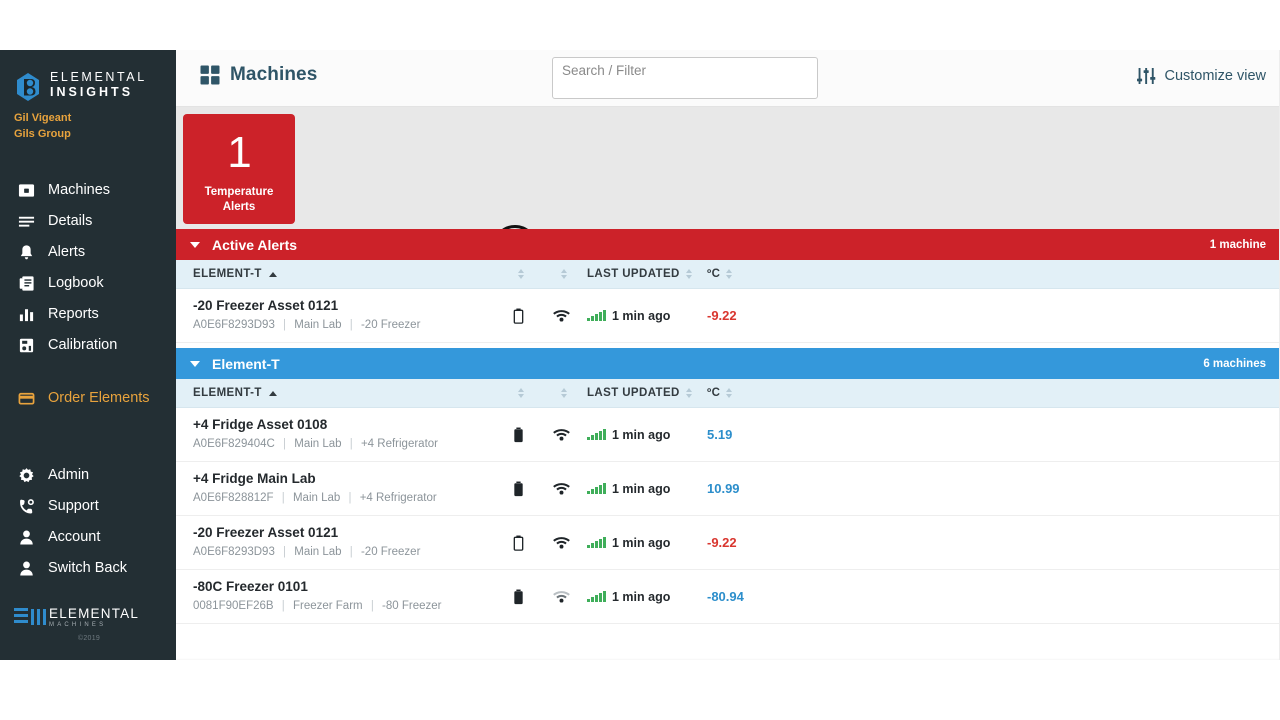 Image resolution: width=1280 pixels, height=720 pixels. Describe the element at coordinates (88, 506) in the screenshot. I see `sidebar-item-support: Support` at that location.